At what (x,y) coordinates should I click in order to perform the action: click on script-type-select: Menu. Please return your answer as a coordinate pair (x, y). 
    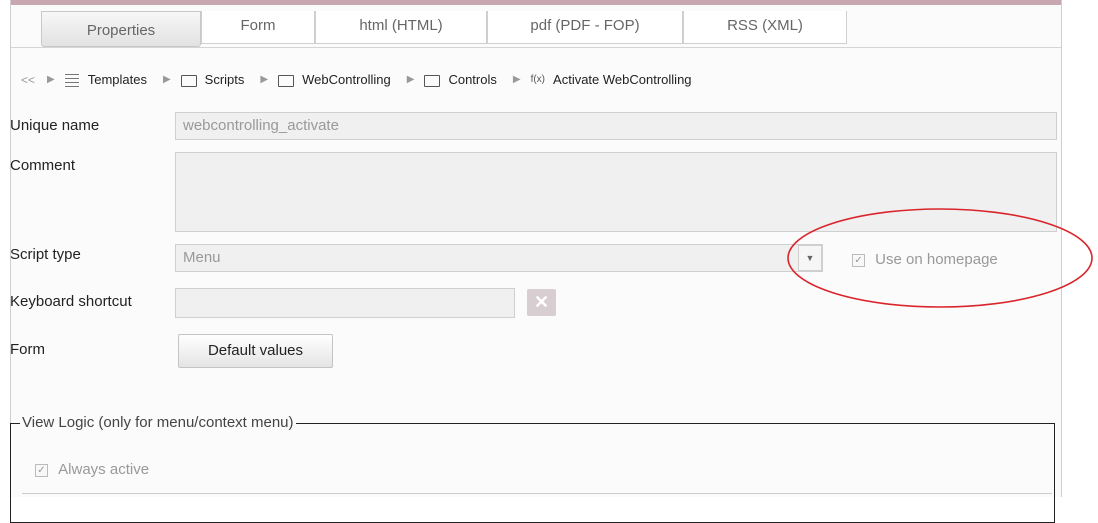
    Looking at the image, I should click on (499, 258).